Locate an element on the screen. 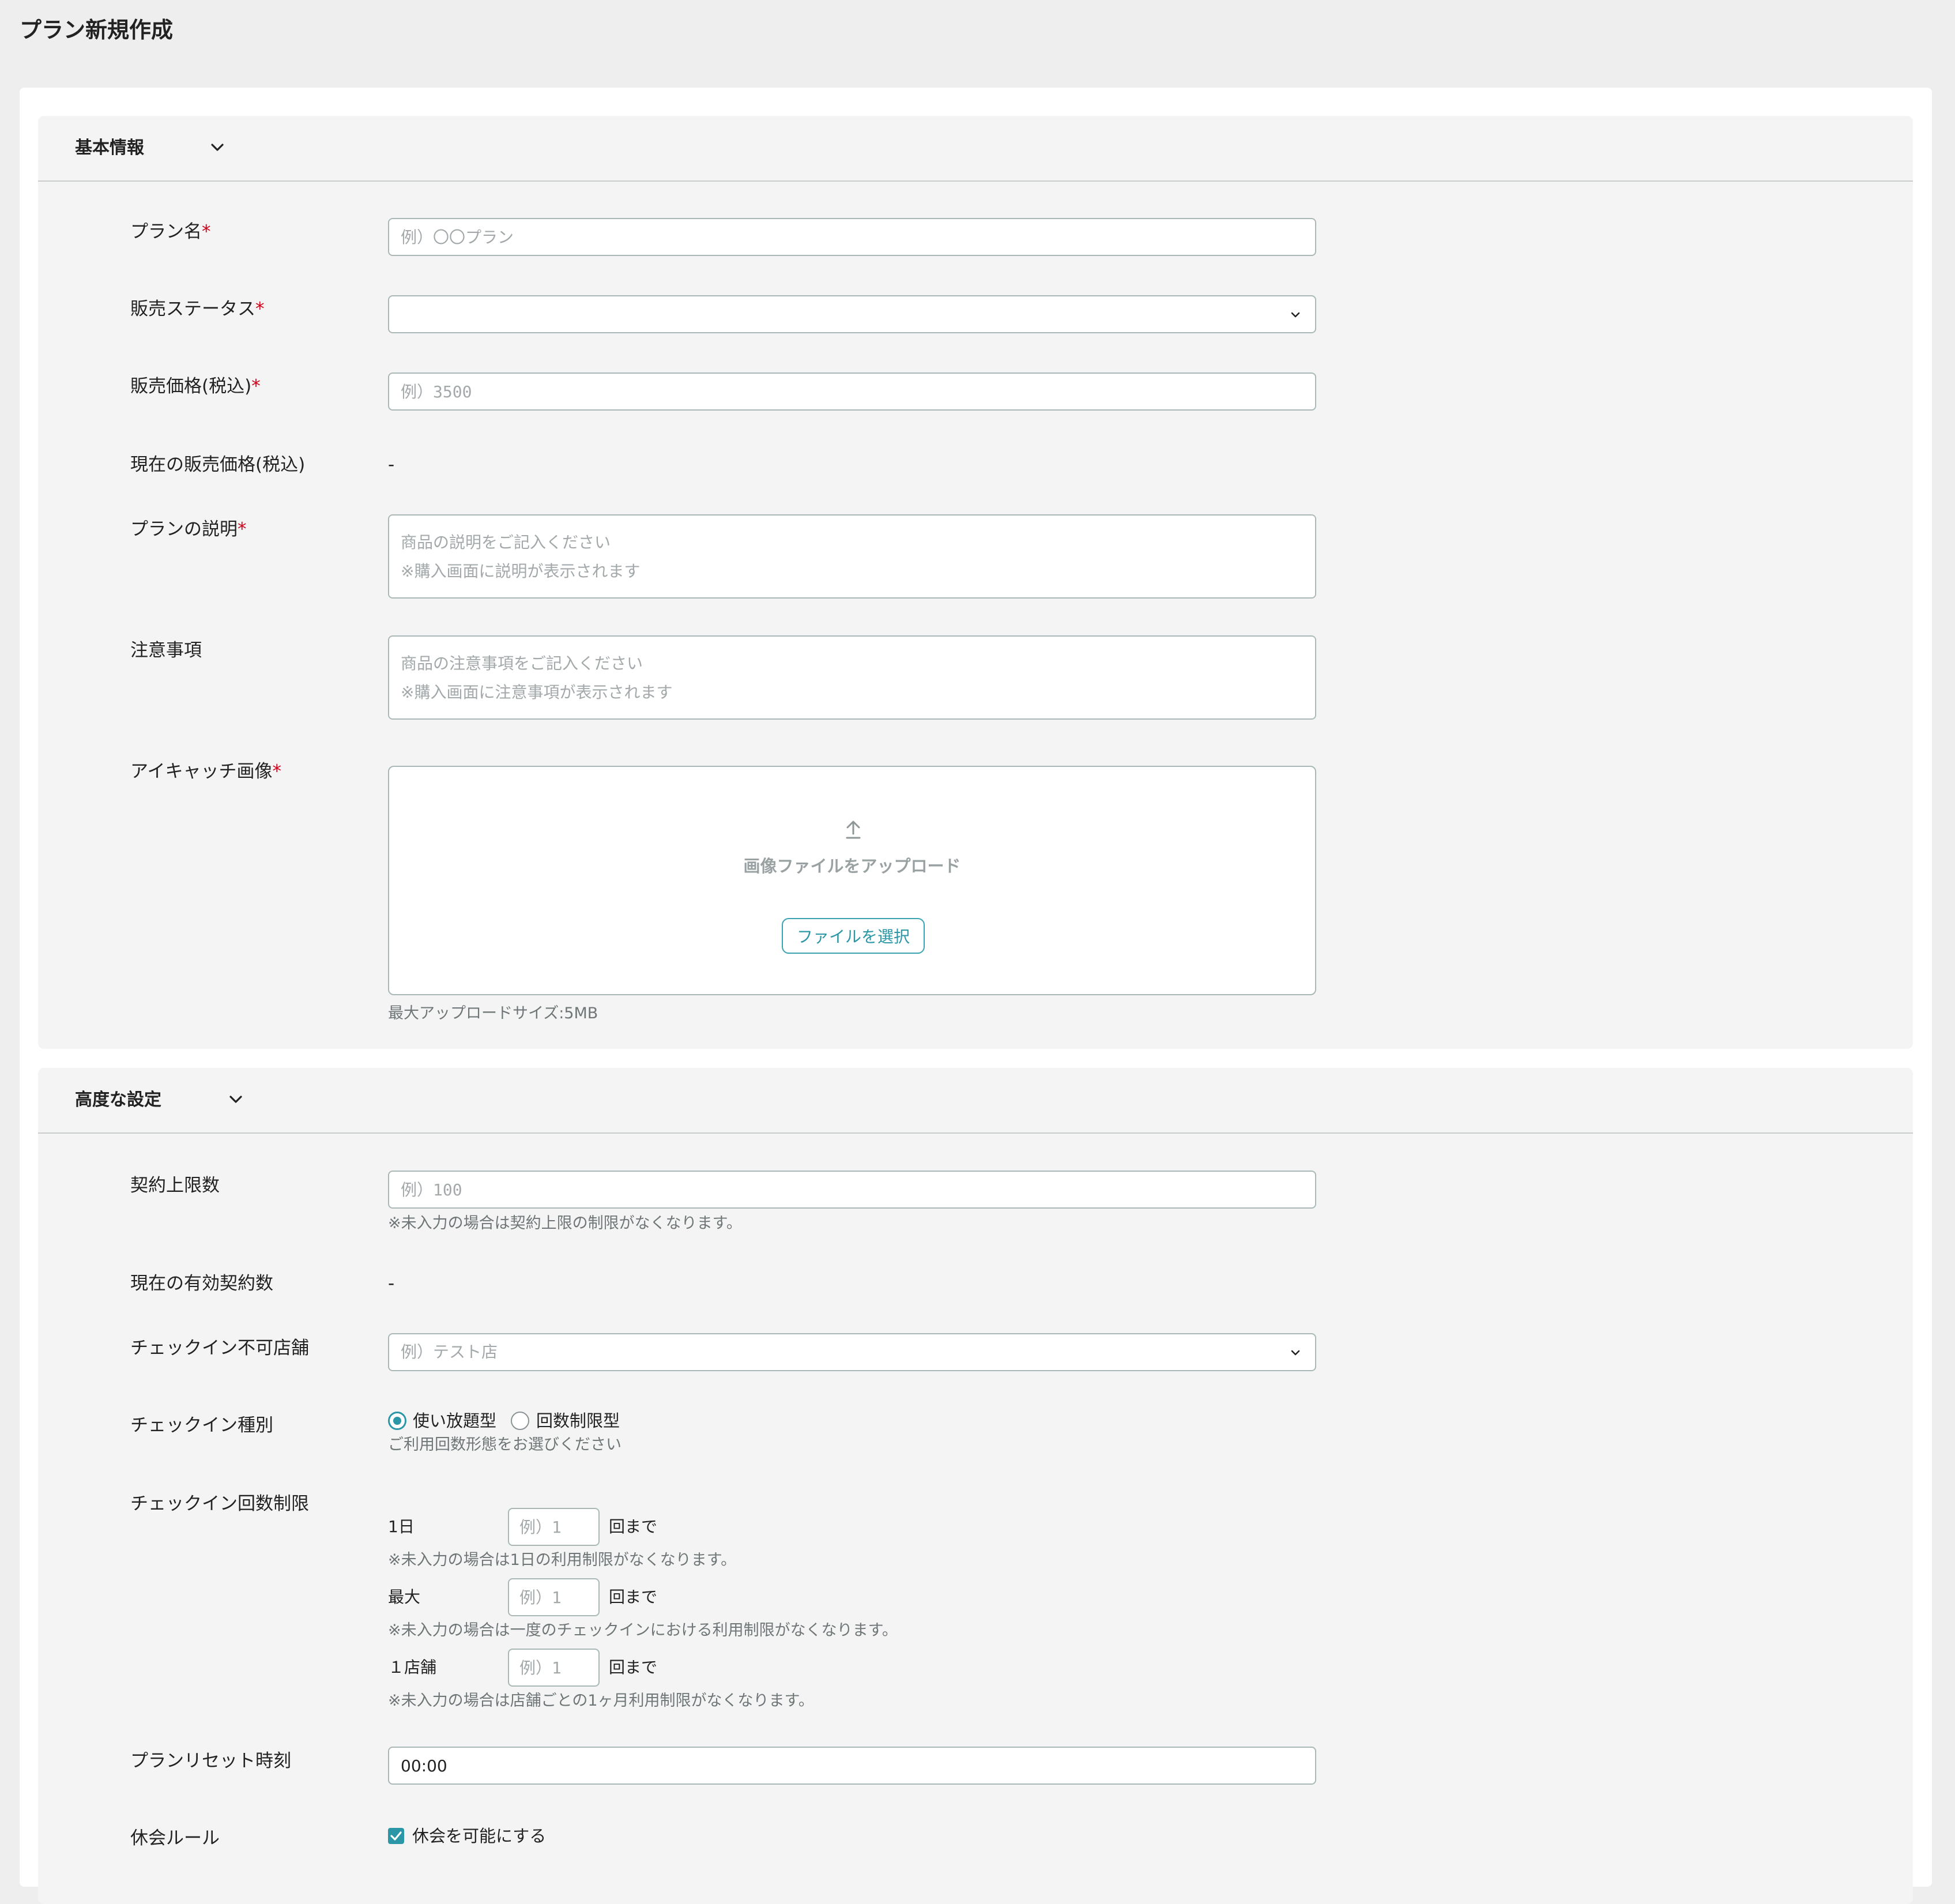 Image resolution: width=1955 pixels, height=1904 pixels. description-textarea is located at coordinates (852, 556).